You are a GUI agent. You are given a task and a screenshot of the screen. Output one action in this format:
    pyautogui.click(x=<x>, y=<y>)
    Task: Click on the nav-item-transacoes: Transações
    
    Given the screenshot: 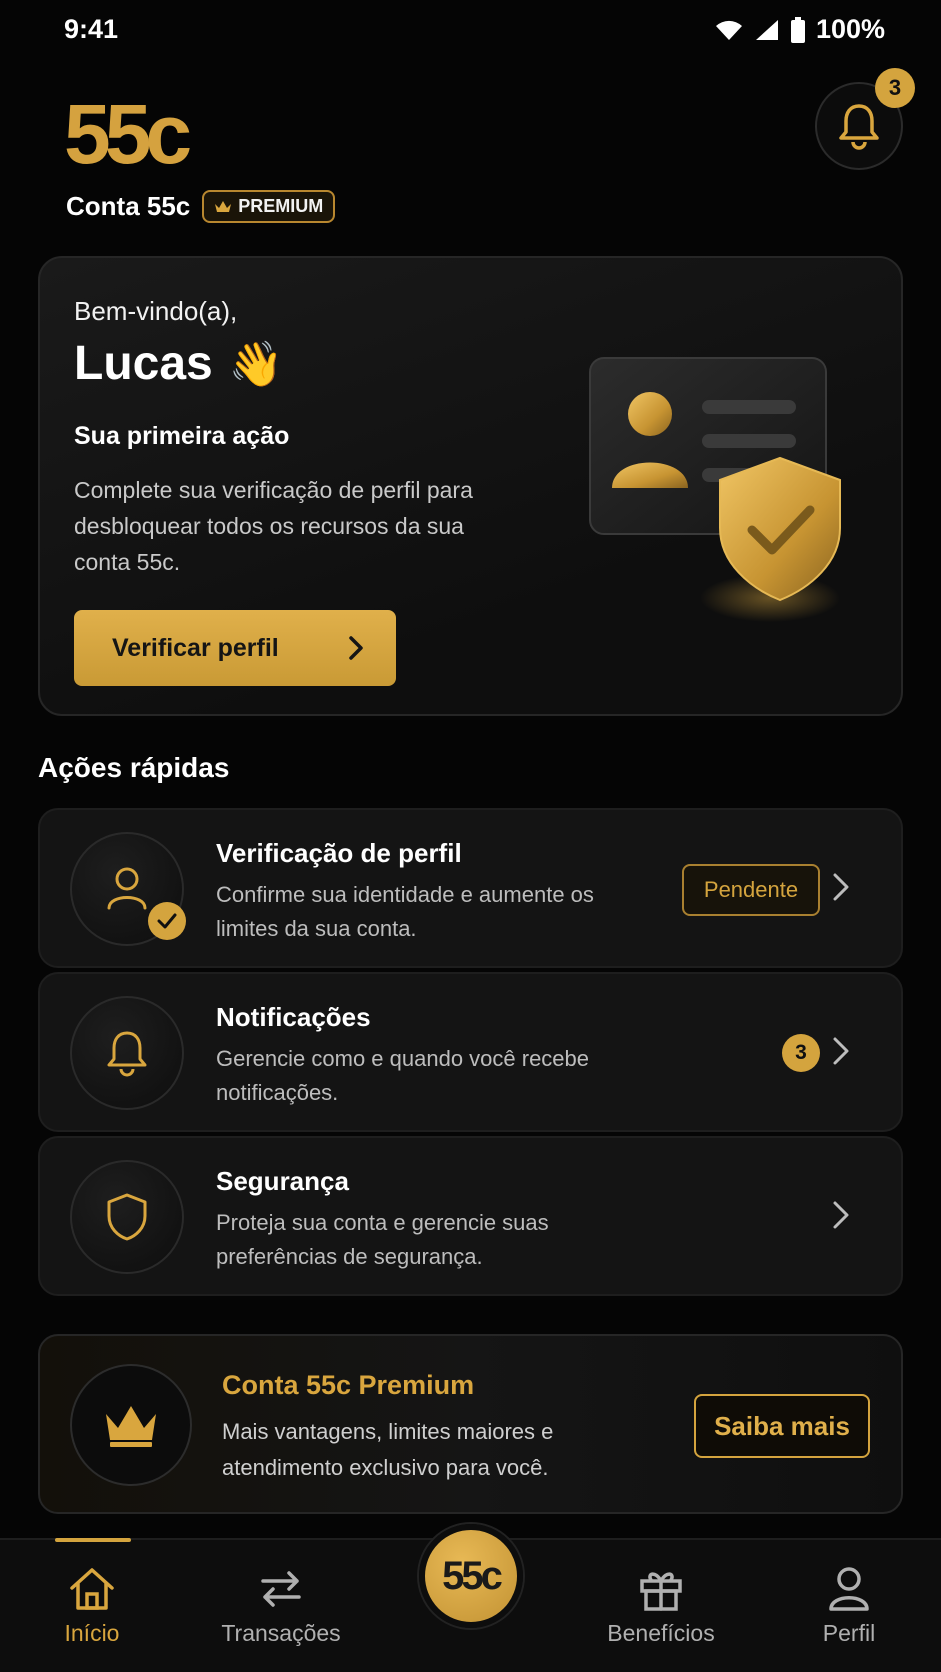 What is the action you would take?
    pyautogui.click(x=281, y=1606)
    